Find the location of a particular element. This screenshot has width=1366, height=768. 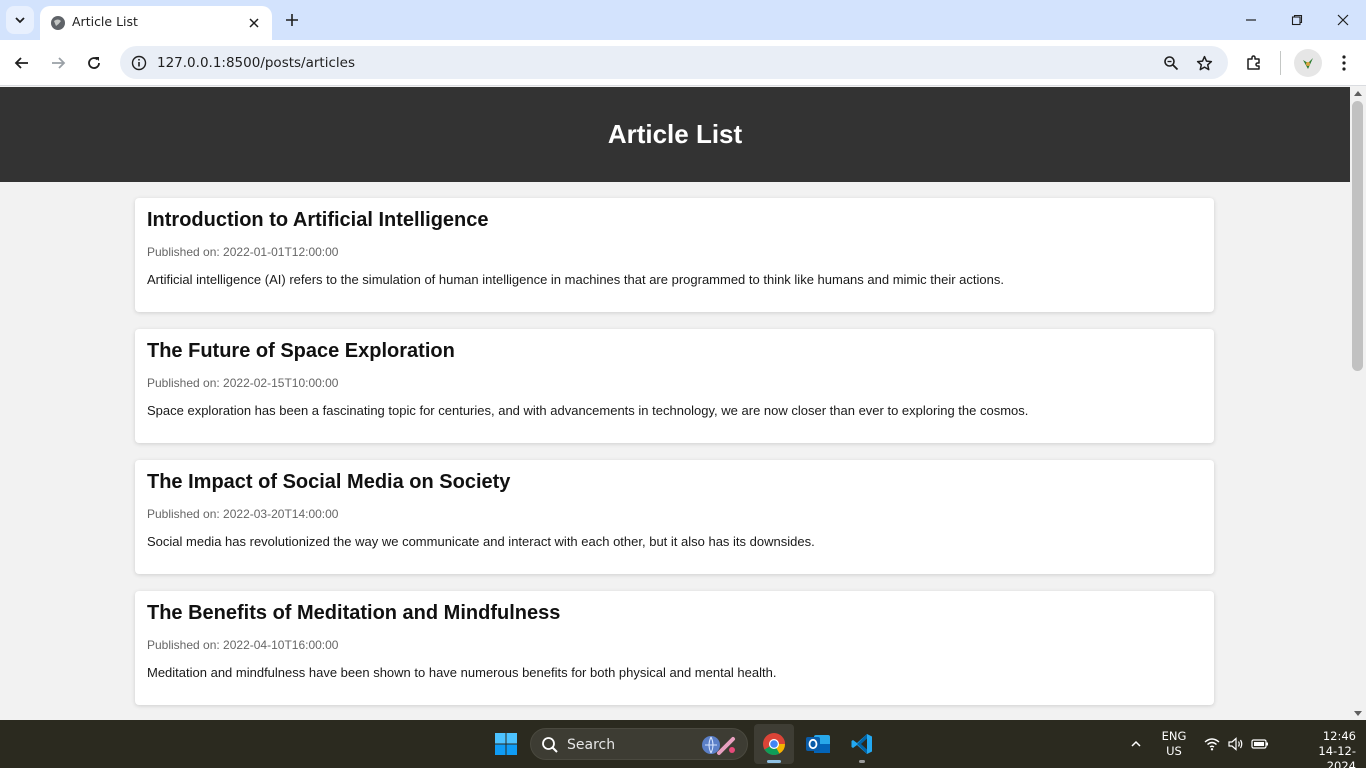

globe-icon is located at coordinates (58, 23).